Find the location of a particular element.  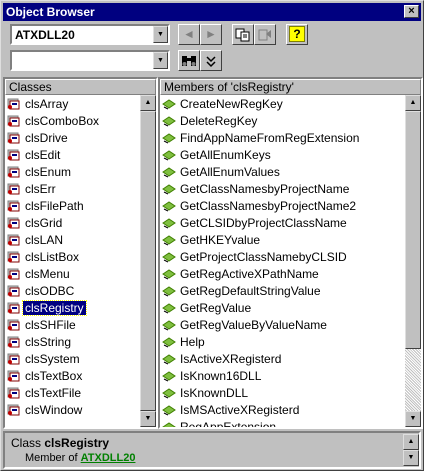

details-class-prefix: Class is located at coordinates (26, 443).